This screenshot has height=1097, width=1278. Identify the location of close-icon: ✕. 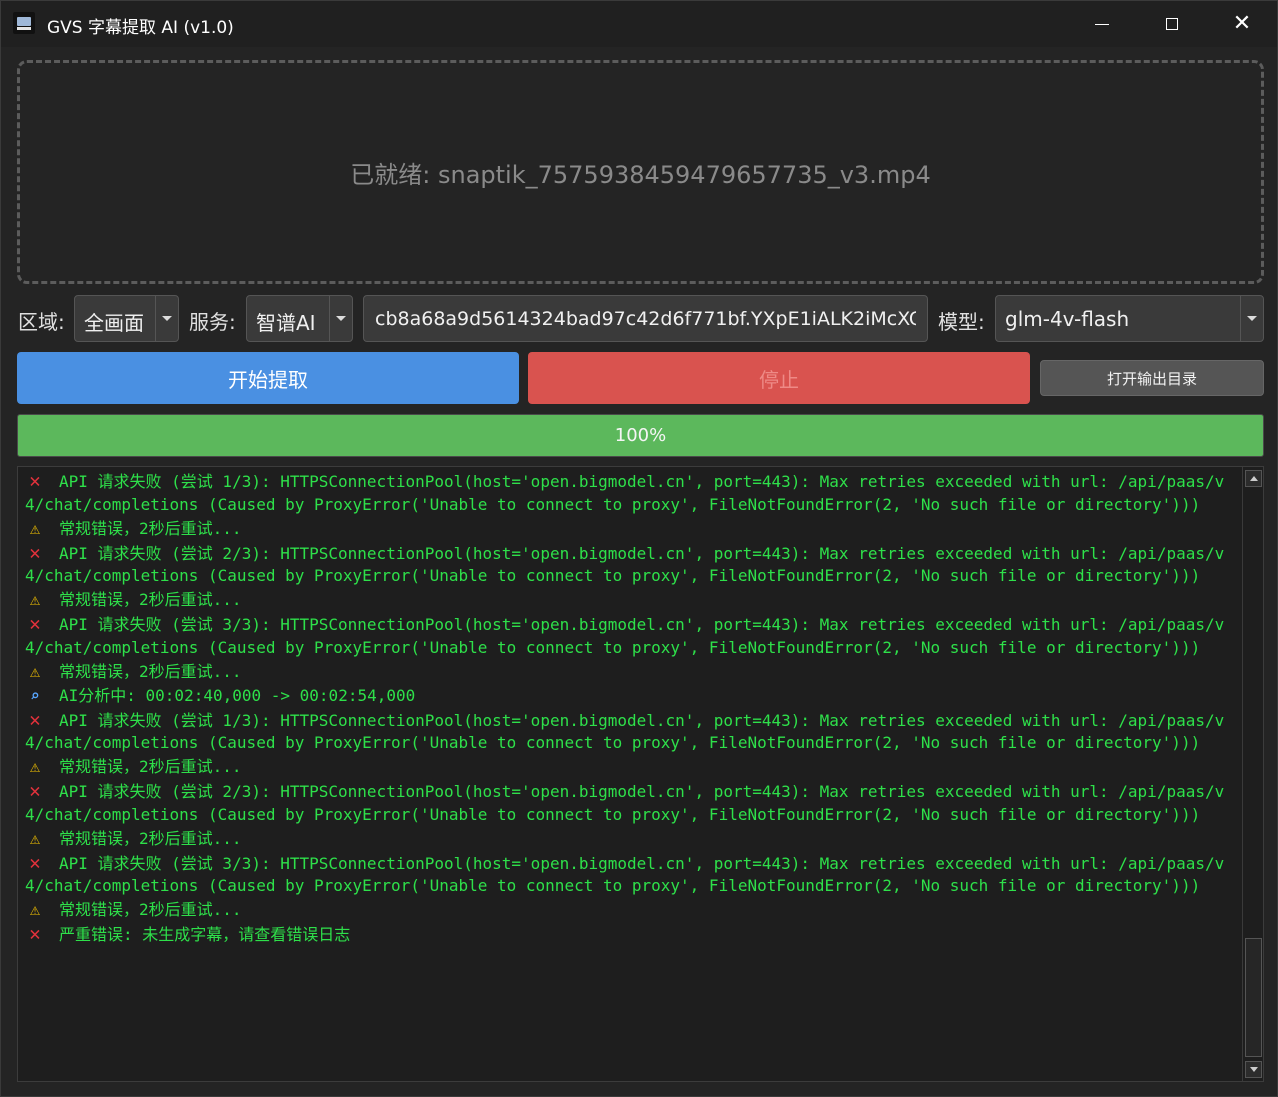
(1242, 23).